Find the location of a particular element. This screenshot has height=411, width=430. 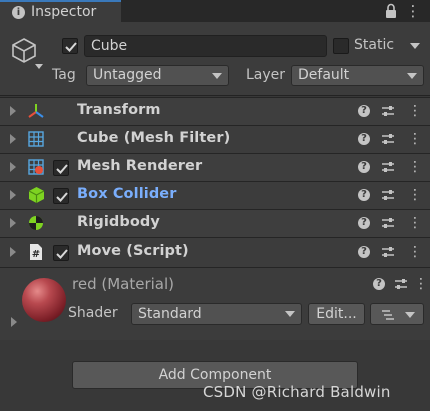

component-row-mesh-renderer: Mesh Renderer ? ⋮ is located at coordinates (215, 167).